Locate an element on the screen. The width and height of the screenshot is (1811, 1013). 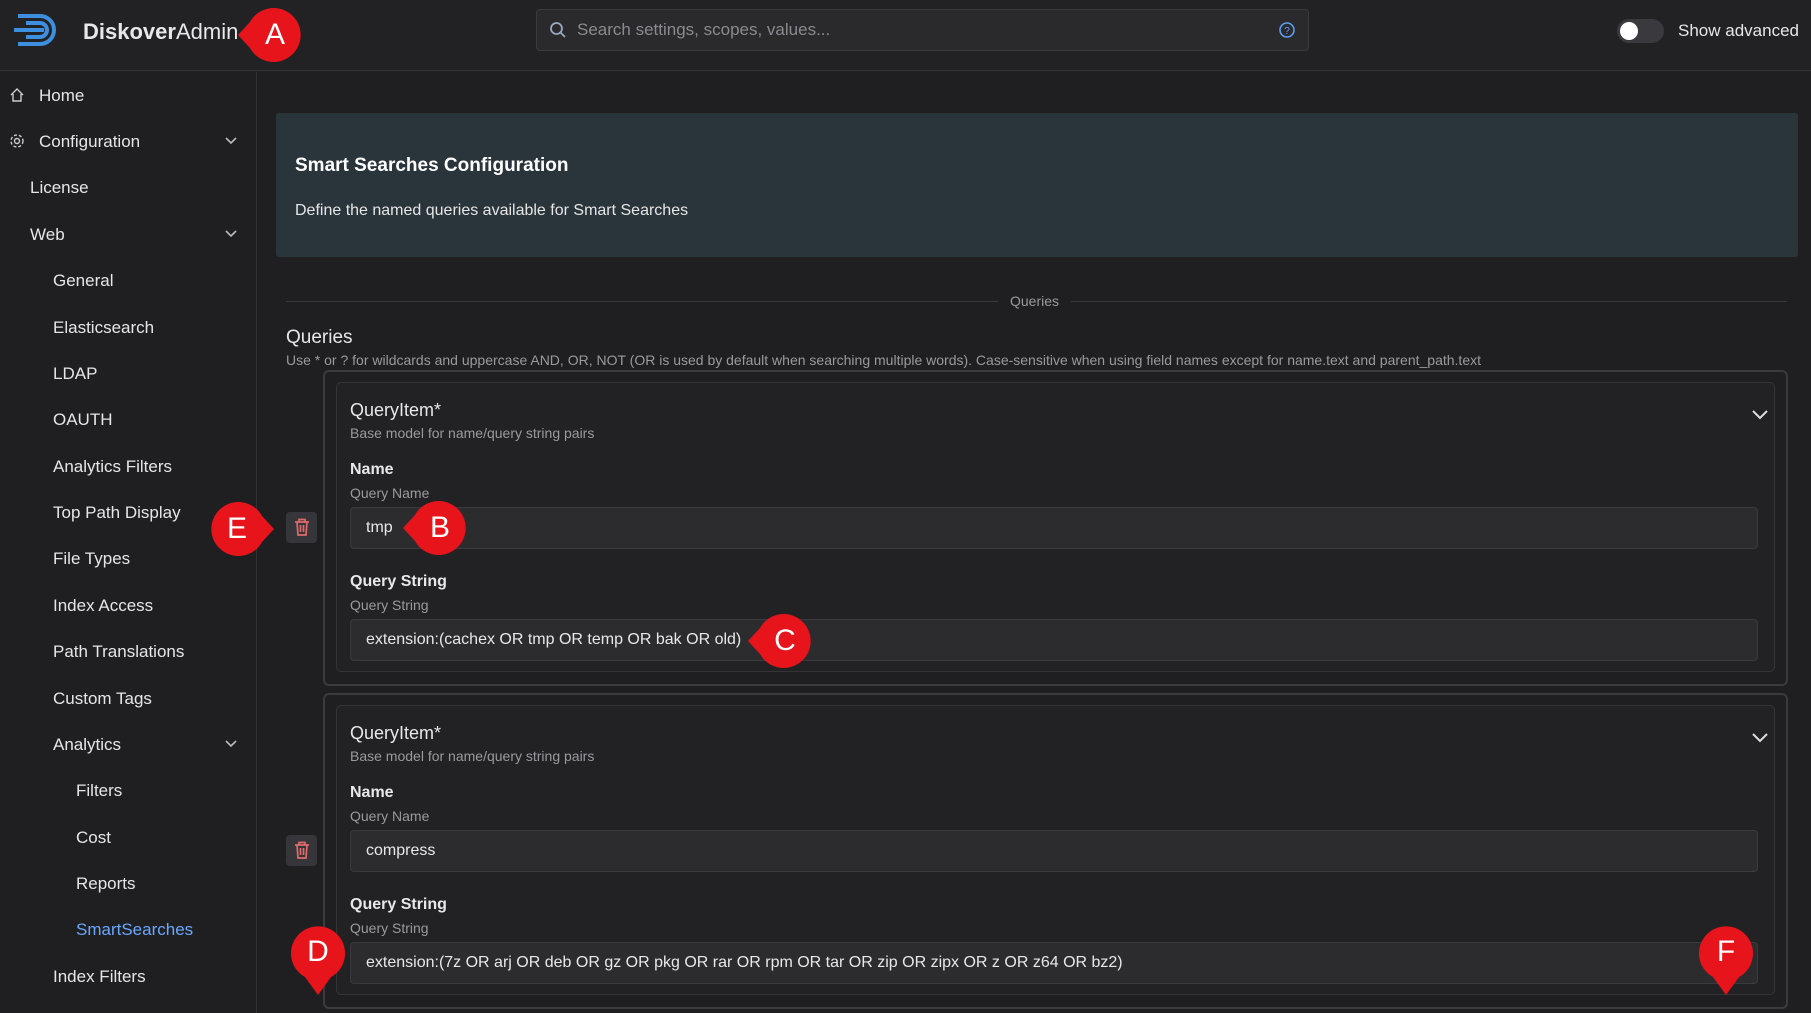
sidebar-item-label: Configuration is located at coordinates (90, 141).